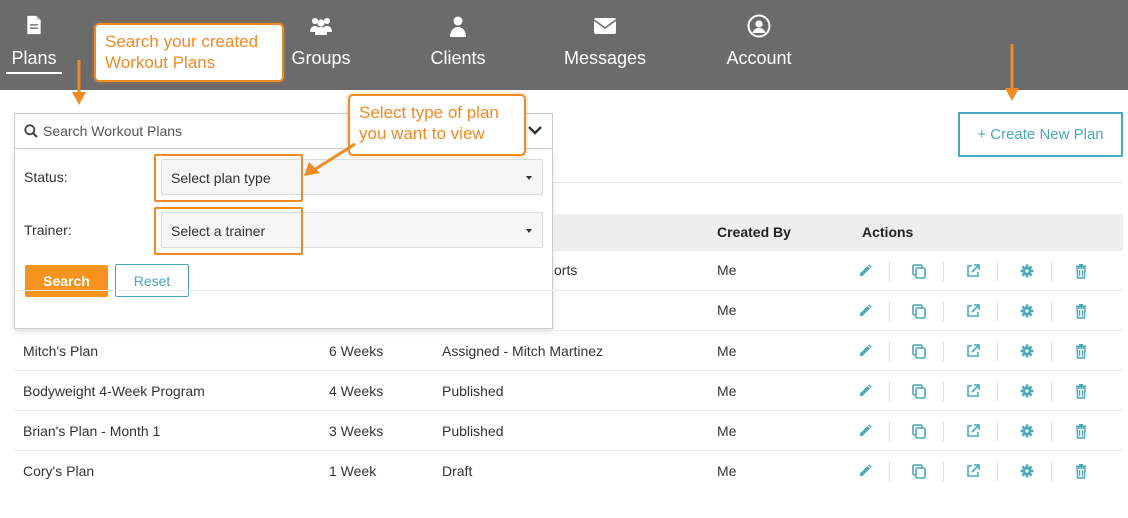  Describe the element at coordinates (356, 431) in the screenshot. I see `plan-duration: 3 Weeks` at that location.